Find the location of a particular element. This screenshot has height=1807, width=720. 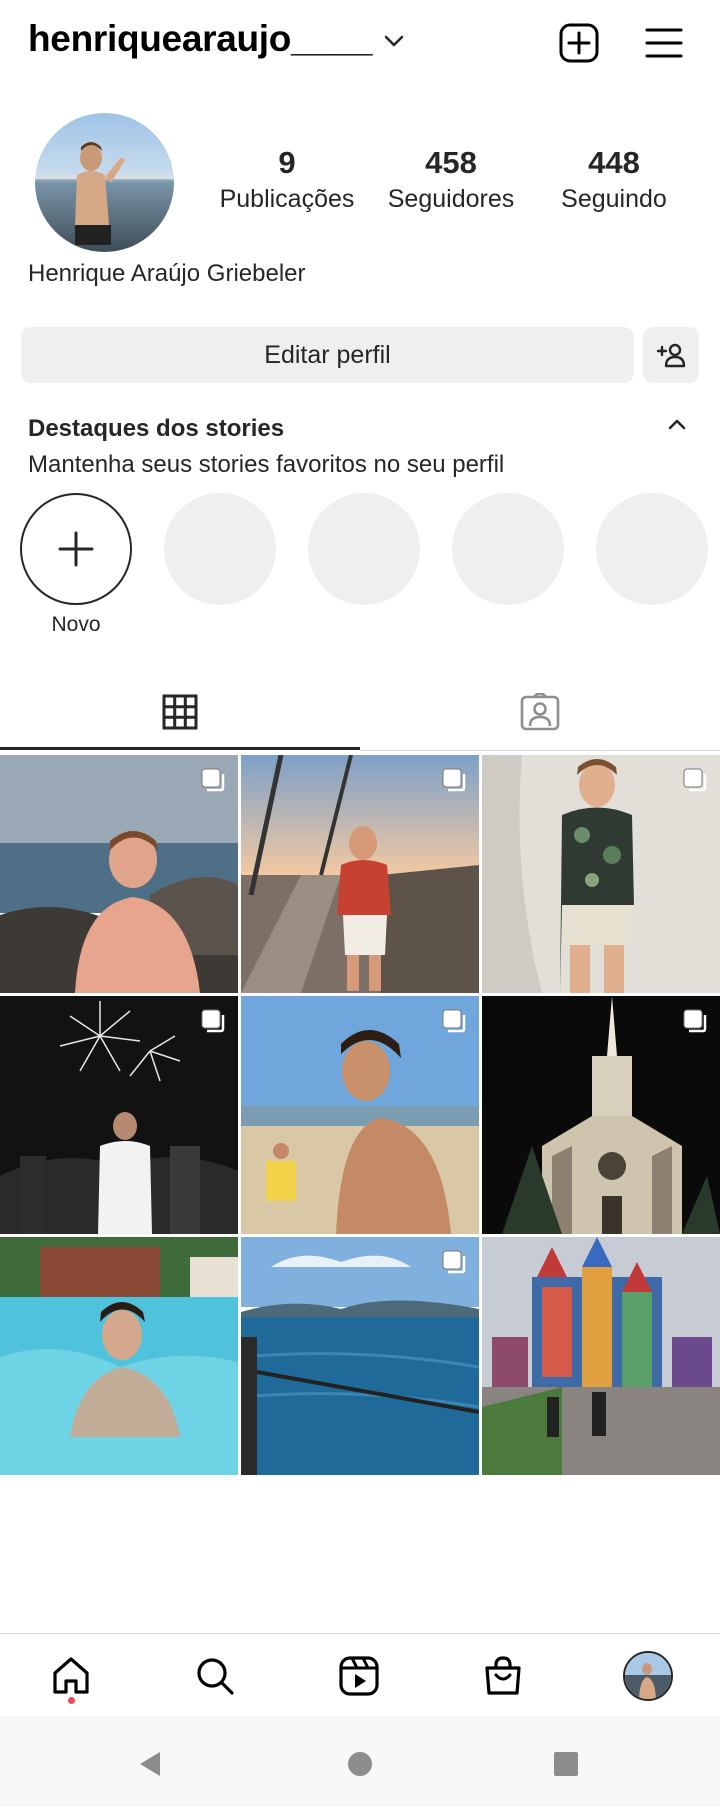

system-back-button is located at coordinates (150, 1764).